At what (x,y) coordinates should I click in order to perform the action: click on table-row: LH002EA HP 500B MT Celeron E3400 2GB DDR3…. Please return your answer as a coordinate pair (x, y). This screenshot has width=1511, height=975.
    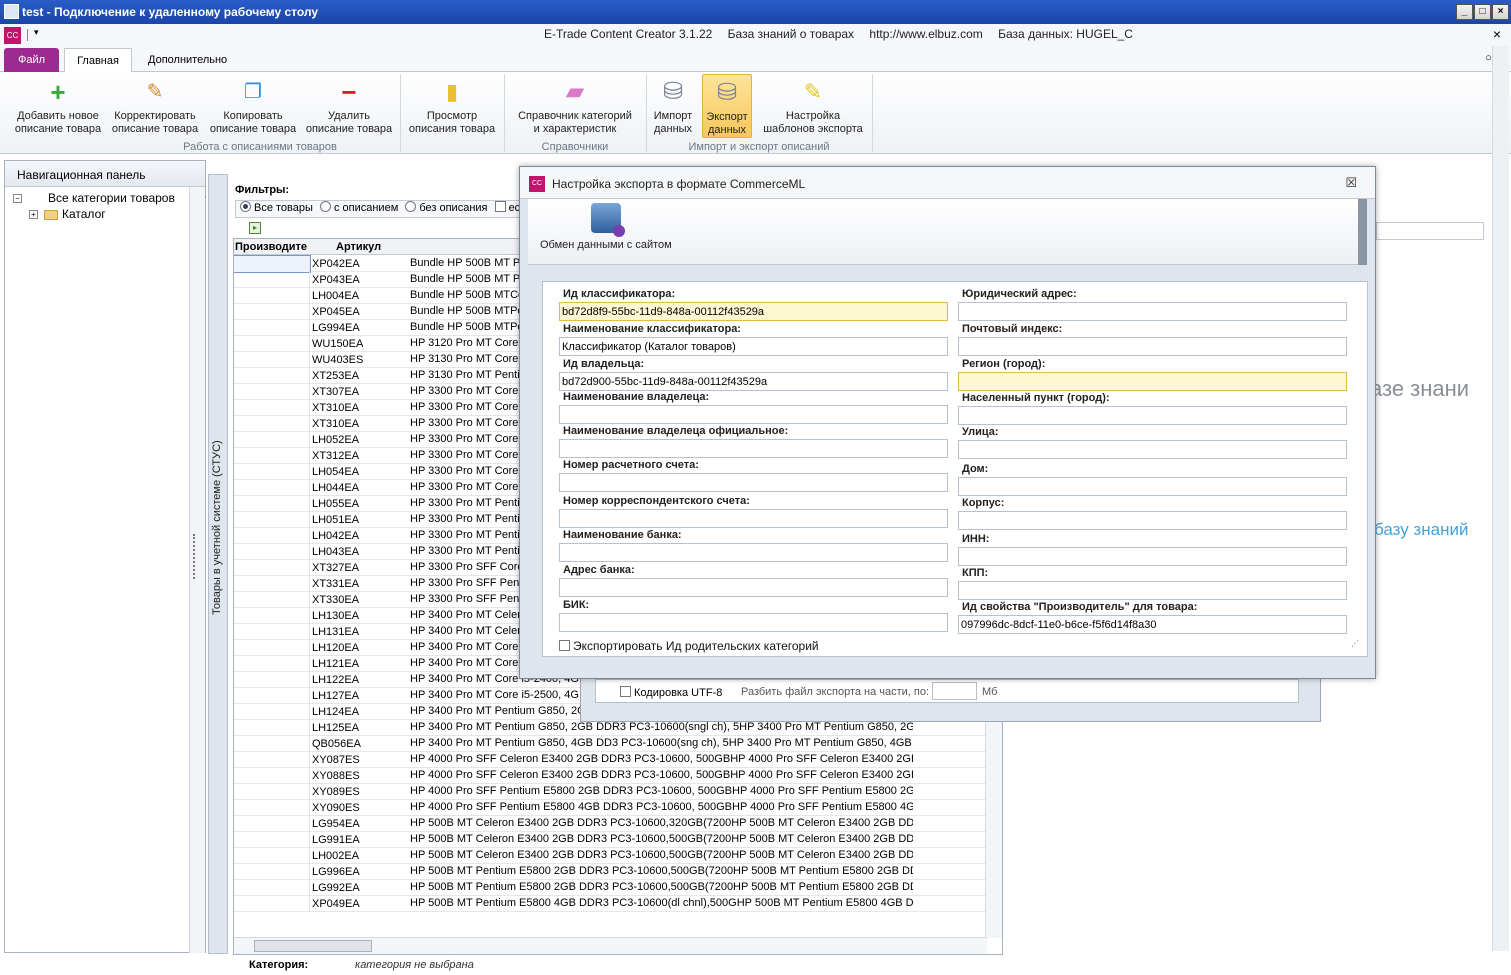
    Looking at the image, I should click on (610, 856).